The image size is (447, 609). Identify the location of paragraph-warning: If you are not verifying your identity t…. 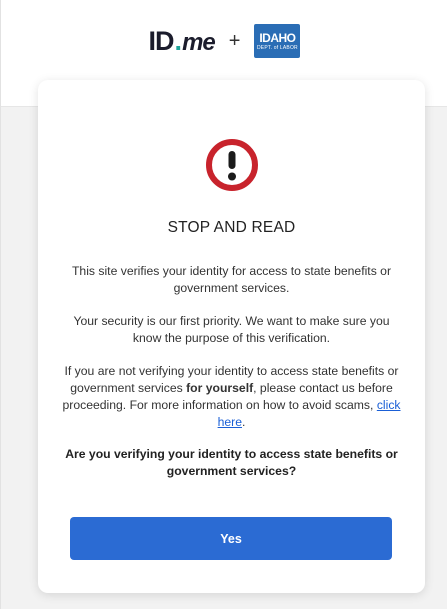
(231, 397).